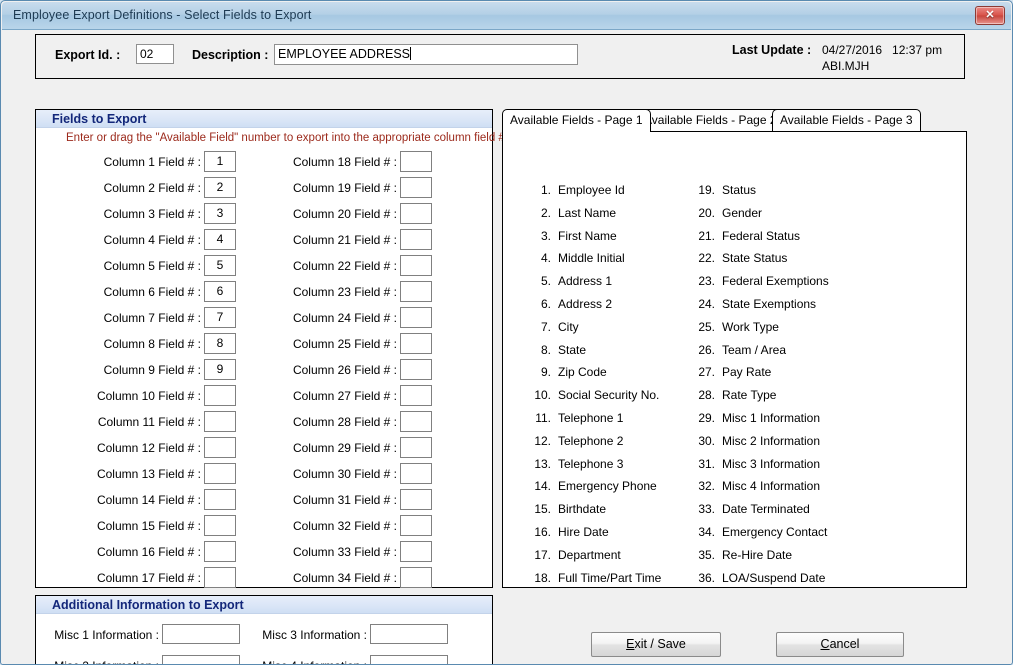  I want to click on available-field-number: 16., so click(542, 532).